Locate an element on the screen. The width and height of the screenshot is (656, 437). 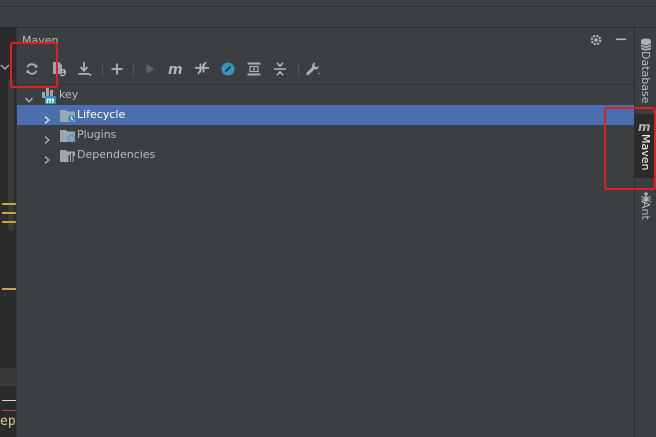
right-tool-window-bar: Database m Maven Ant is located at coordinates (645, 232).